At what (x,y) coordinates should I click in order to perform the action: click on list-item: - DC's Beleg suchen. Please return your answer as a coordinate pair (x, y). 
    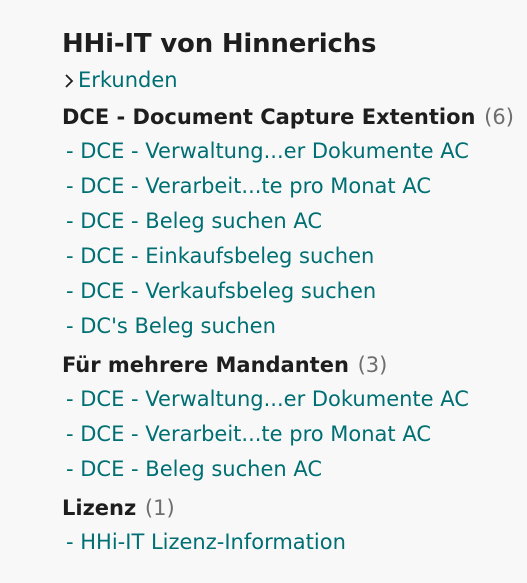
    Looking at the image, I should click on (292, 326).